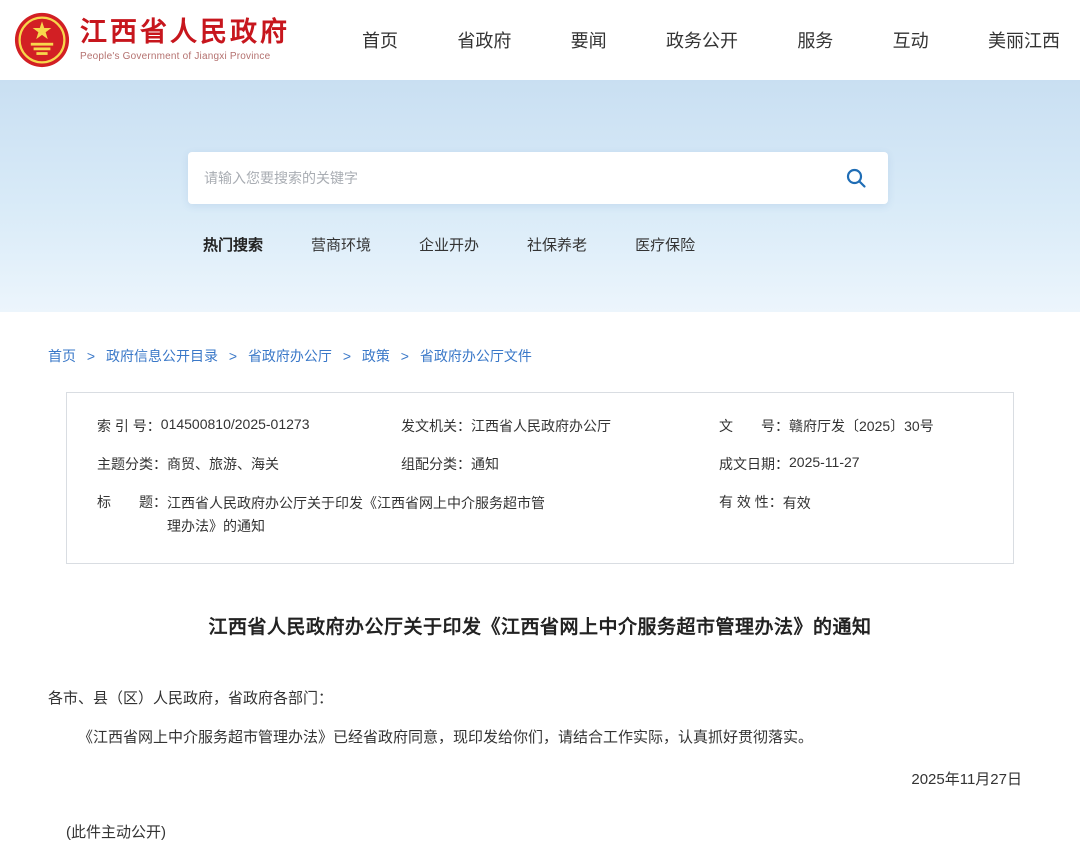 The width and height of the screenshot is (1080, 857). I want to click on meta-index-label: 索 引 号：, so click(129, 426).